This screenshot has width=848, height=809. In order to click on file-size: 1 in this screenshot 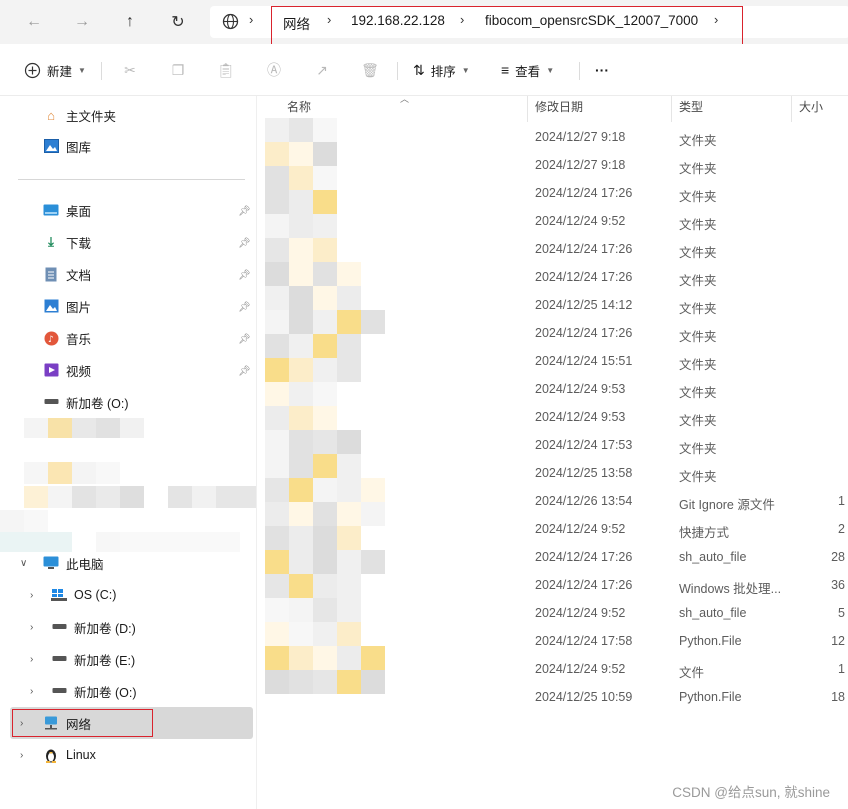, I will do `click(841, 669)`.